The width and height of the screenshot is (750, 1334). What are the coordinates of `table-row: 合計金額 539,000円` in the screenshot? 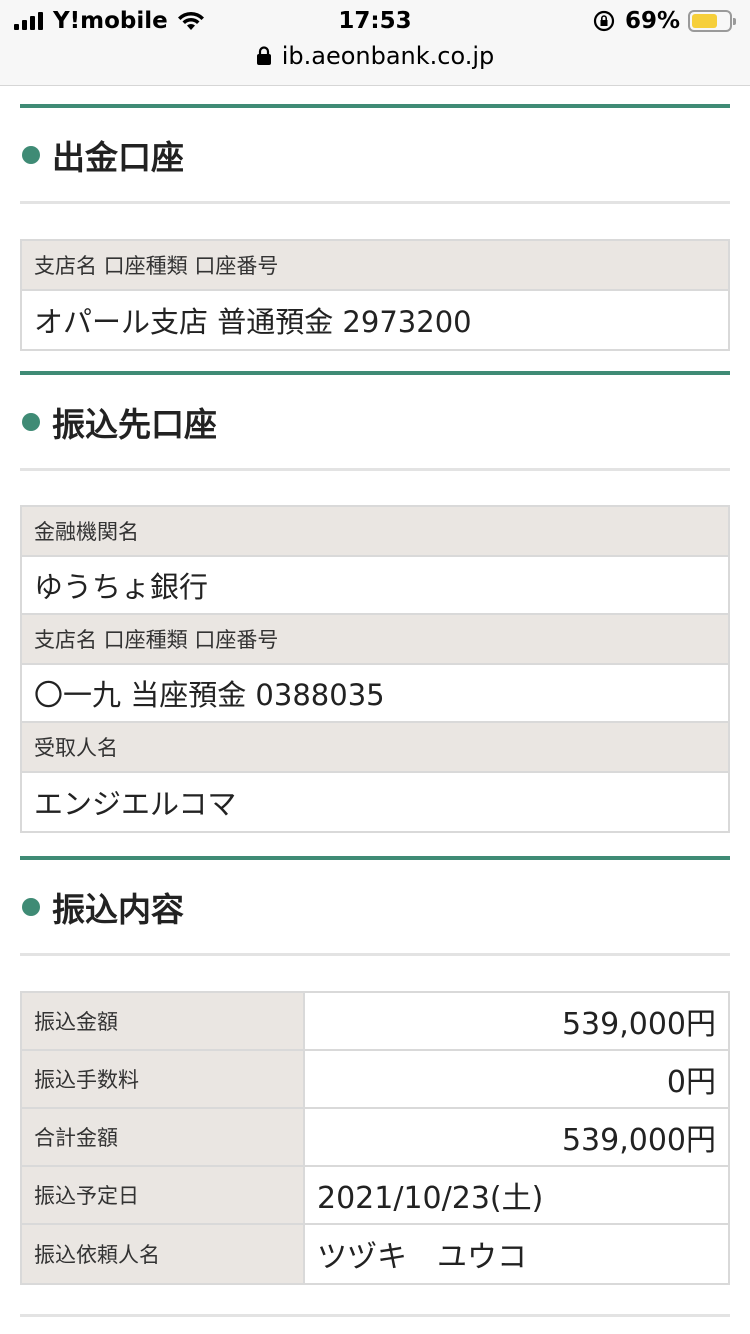 It's located at (375, 1138).